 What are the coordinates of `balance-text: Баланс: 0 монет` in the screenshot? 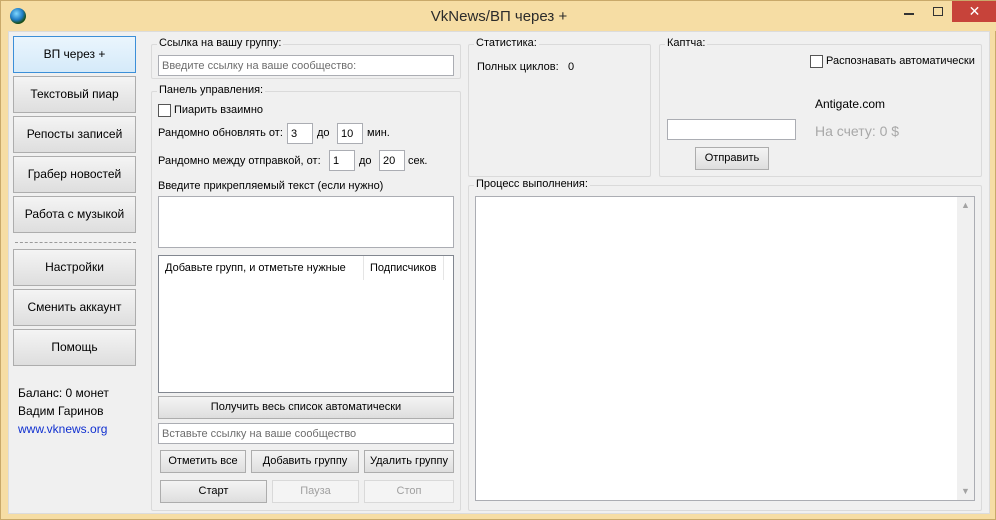 It's located at (63, 393).